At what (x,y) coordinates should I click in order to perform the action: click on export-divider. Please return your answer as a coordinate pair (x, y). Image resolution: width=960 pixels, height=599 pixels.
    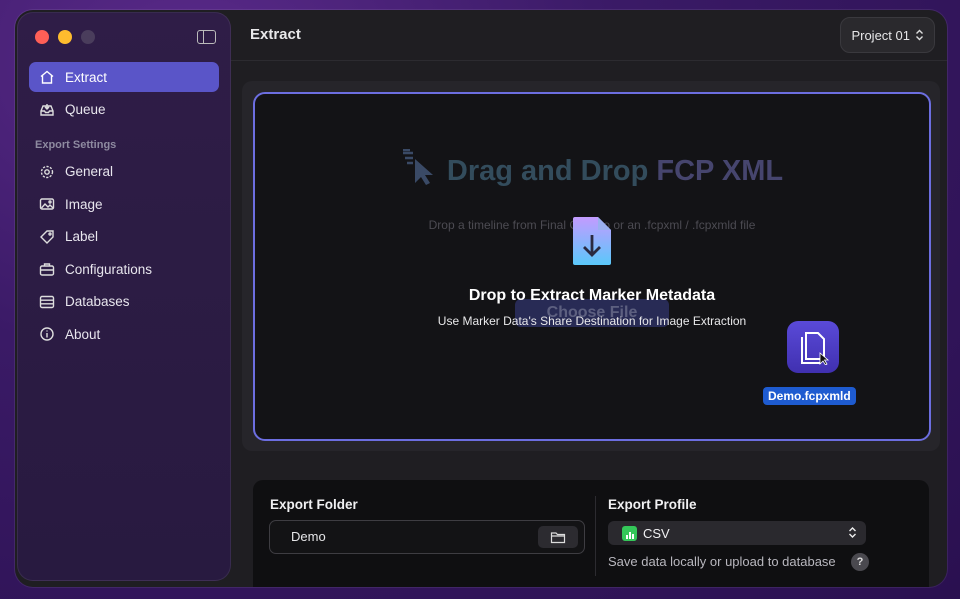
    Looking at the image, I should click on (595, 536).